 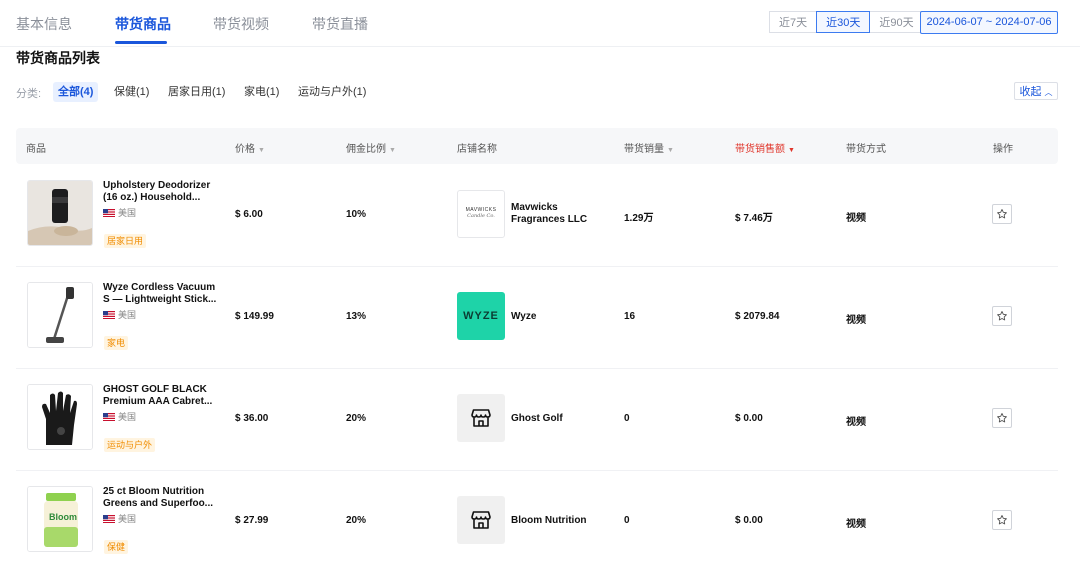 I want to click on price-cell: $ 6.00, so click(x=249, y=214).